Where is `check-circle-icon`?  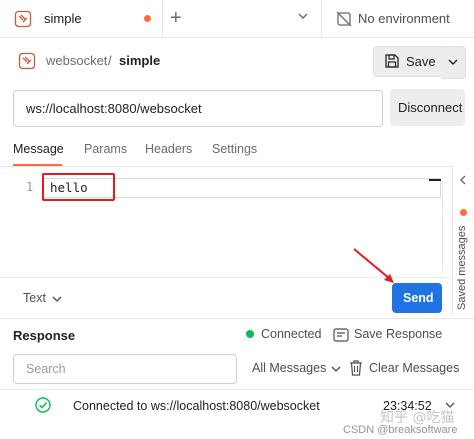 check-circle-icon is located at coordinates (43, 405).